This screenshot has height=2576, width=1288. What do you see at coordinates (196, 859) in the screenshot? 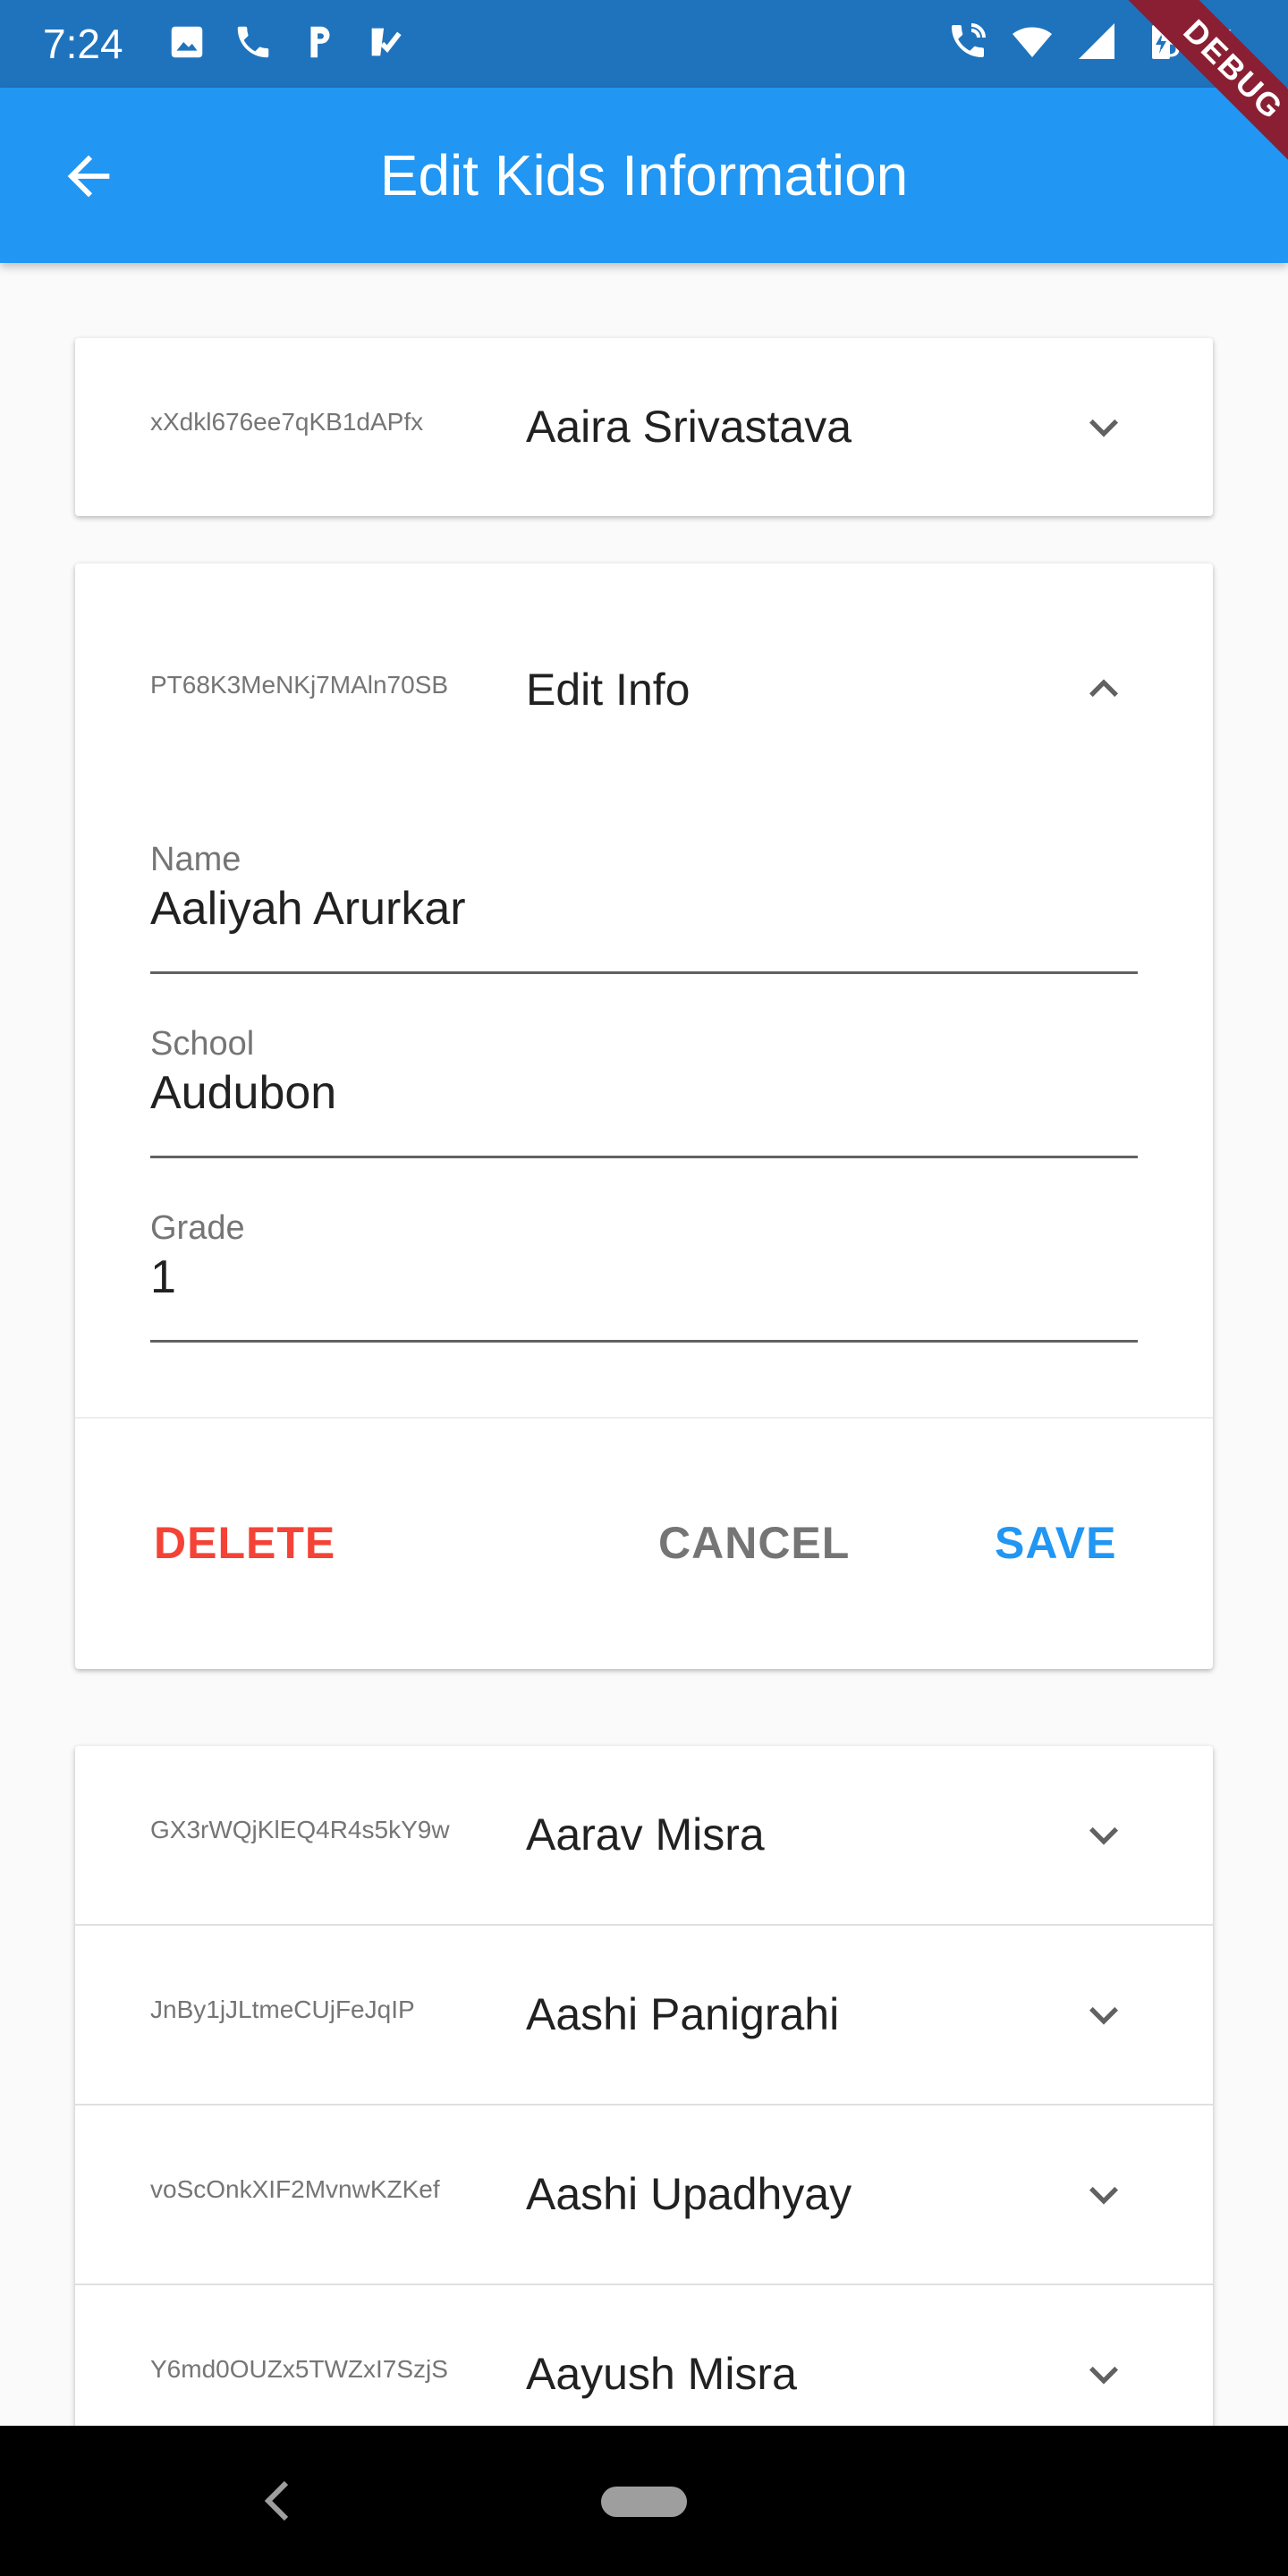
I see `name-label: Name` at bounding box center [196, 859].